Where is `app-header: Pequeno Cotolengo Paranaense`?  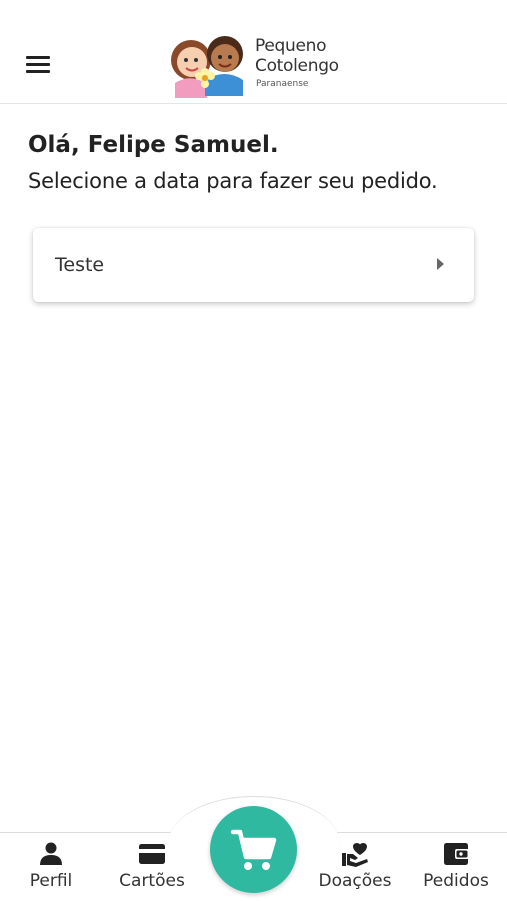 app-header: Pequeno Cotolengo Paranaense is located at coordinates (253, 52).